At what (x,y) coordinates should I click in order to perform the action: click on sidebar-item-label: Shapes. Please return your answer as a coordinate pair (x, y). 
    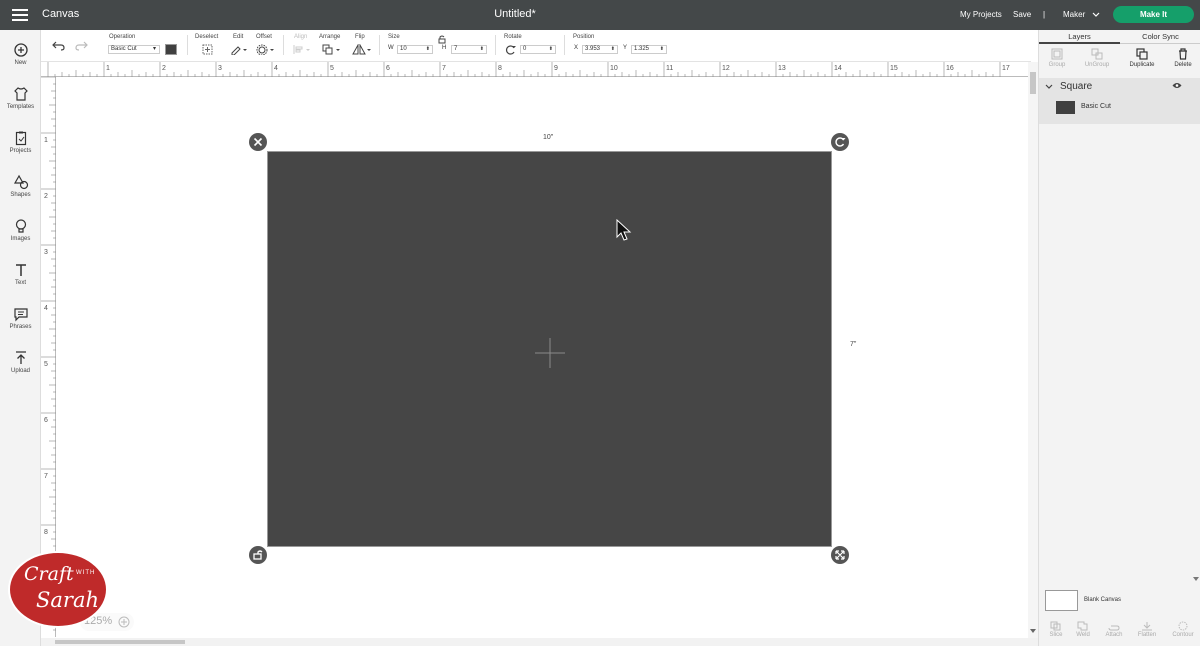
    Looking at the image, I should click on (20, 195).